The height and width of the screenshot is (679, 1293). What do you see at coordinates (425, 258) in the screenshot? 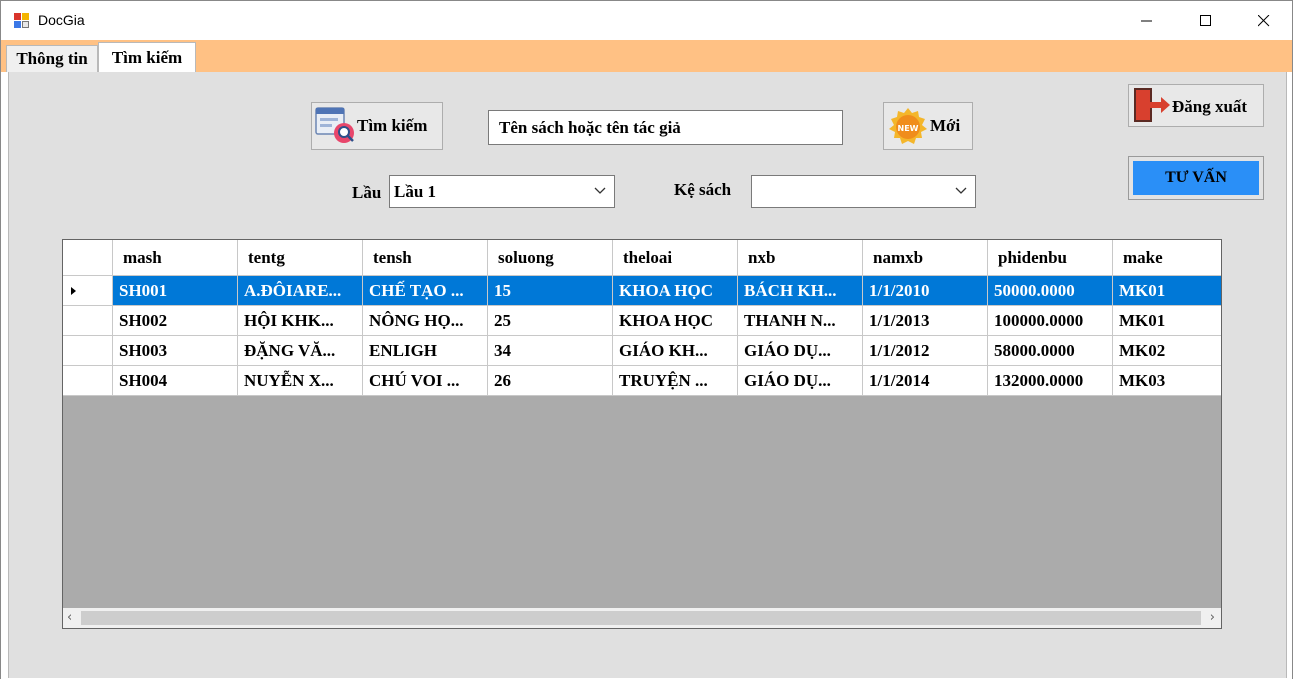
I see `column-header-tensh: tensh` at bounding box center [425, 258].